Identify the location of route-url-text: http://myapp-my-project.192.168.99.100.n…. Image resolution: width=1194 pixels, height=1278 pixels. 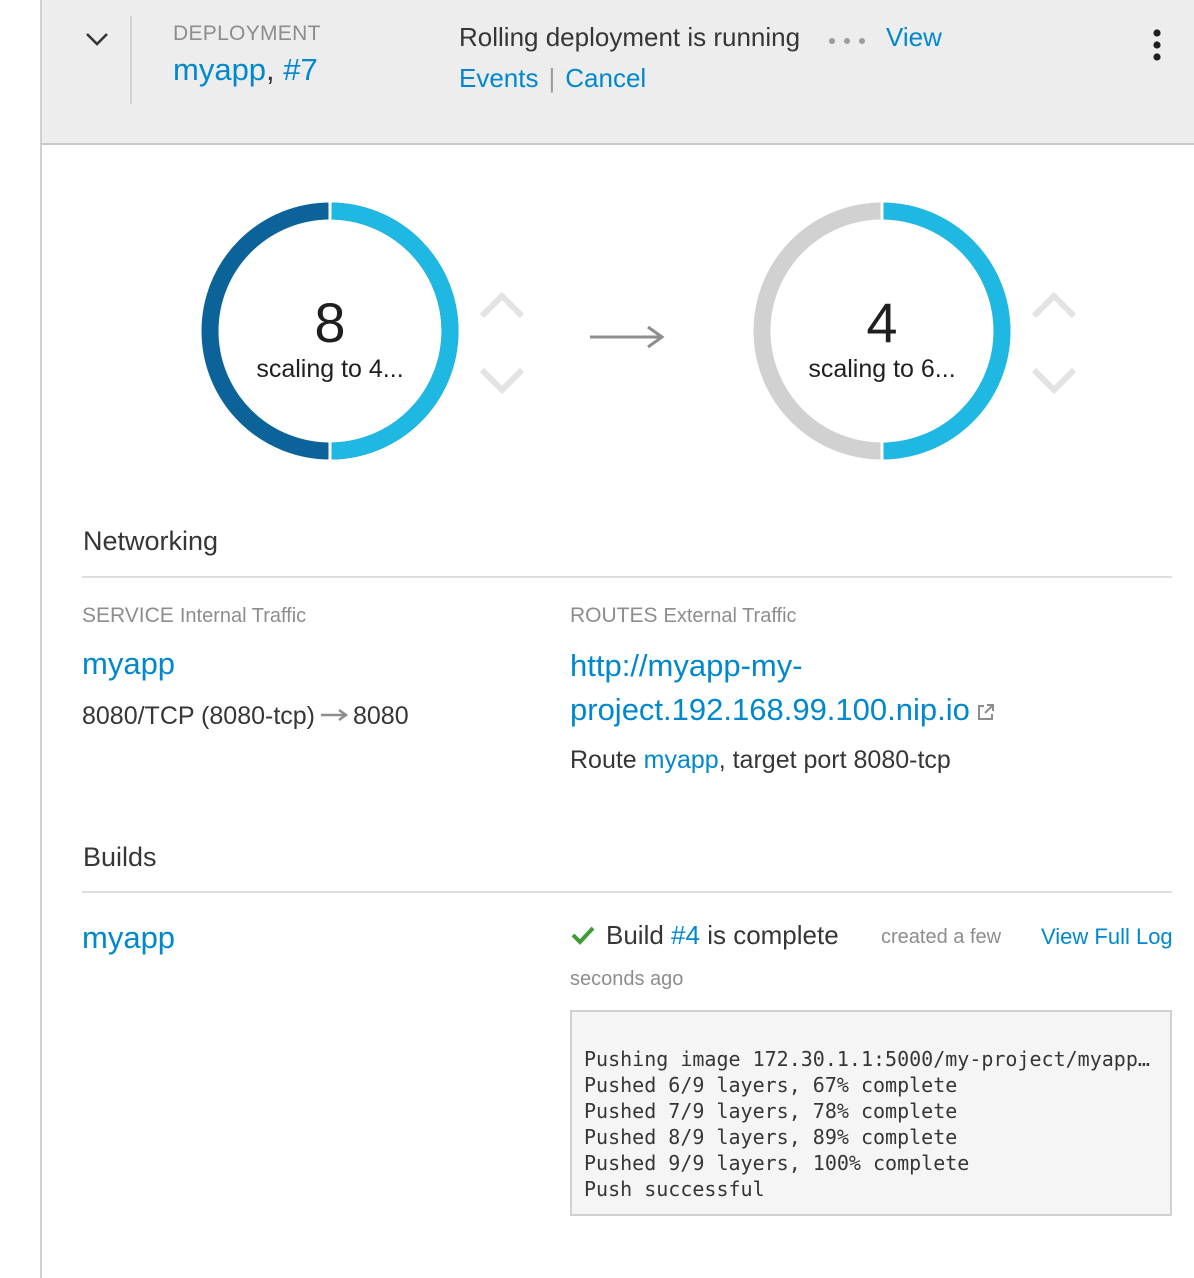
(770, 687).